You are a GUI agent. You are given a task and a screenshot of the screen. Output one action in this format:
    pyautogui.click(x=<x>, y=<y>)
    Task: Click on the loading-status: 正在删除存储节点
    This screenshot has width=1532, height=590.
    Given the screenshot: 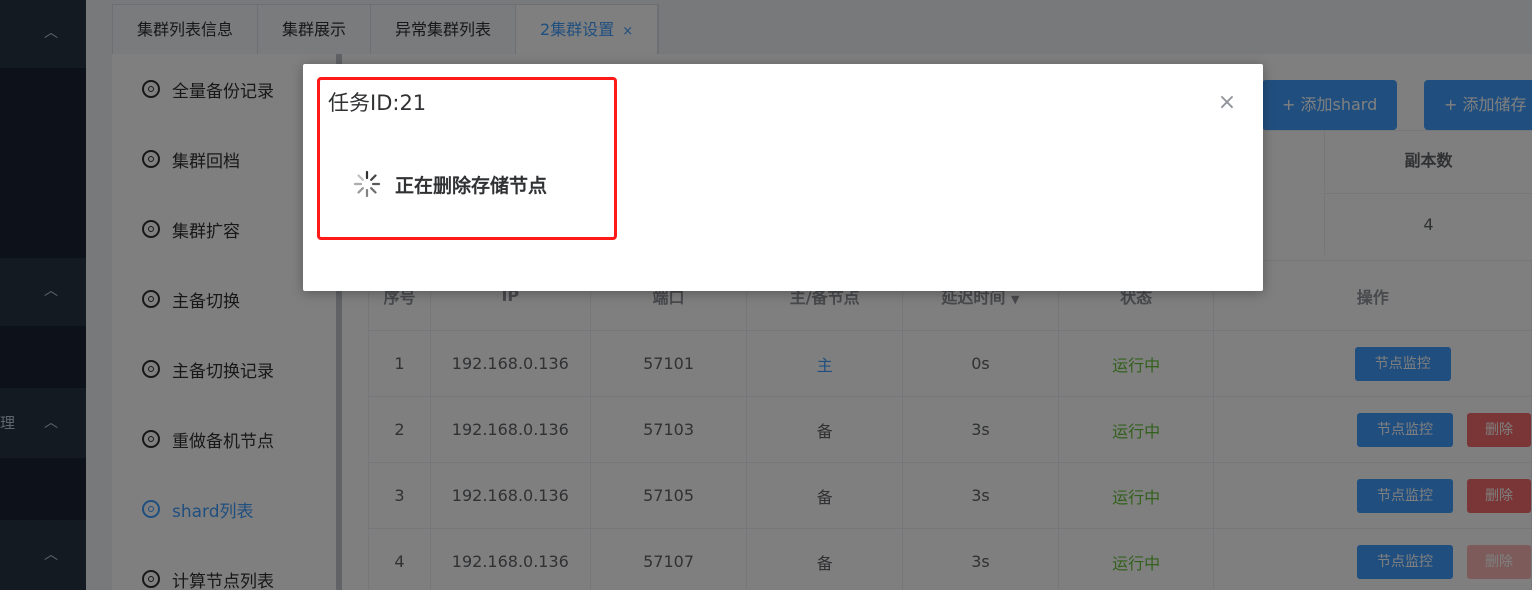 What is the action you would take?
    pyautogui.click(x=450, y=184)
    